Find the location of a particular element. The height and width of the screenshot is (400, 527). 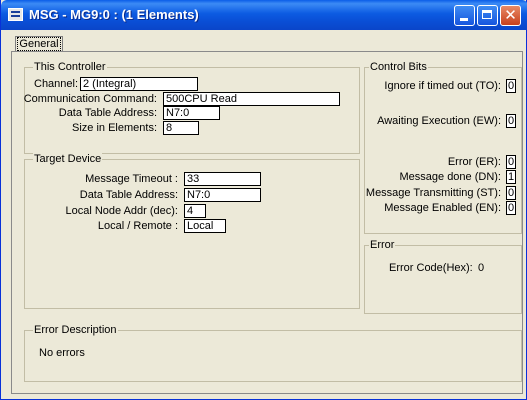

size-in-elements-label: Size in Elements: is located at coordinates (114, 128).